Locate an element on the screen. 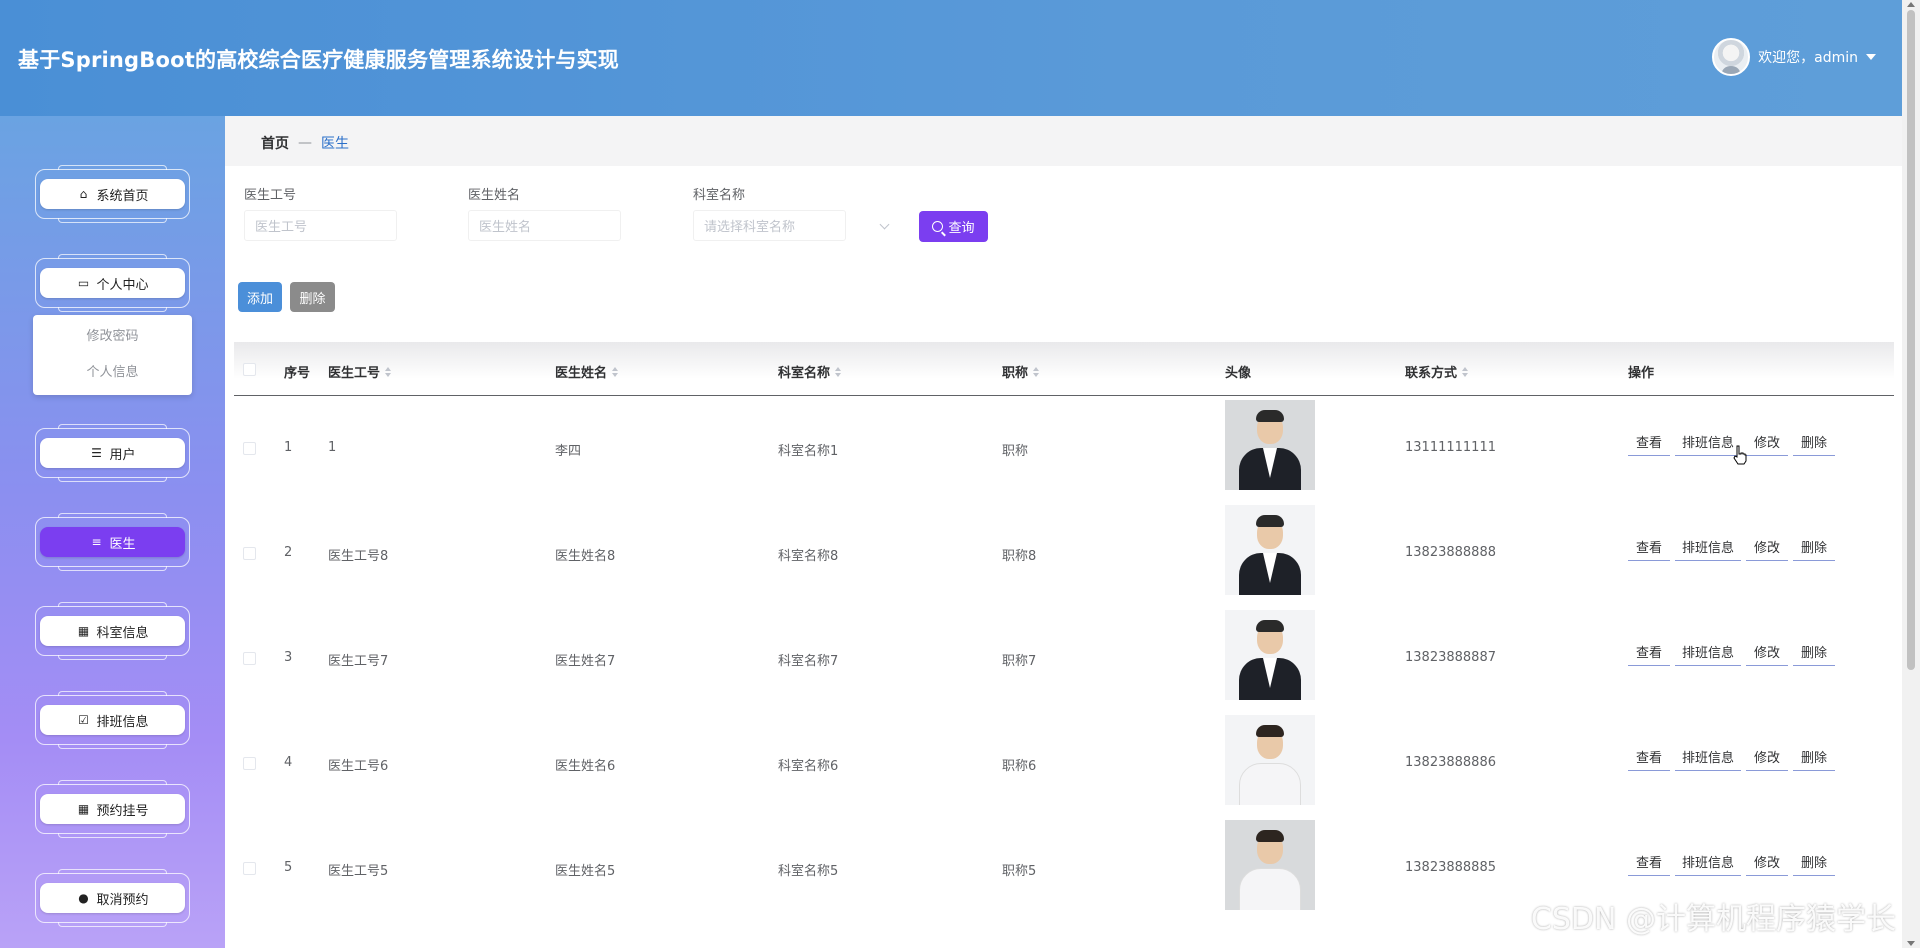 The image size is (1920, 948). breadcrumb-home: 首页 is located at coordinates (275, 143).